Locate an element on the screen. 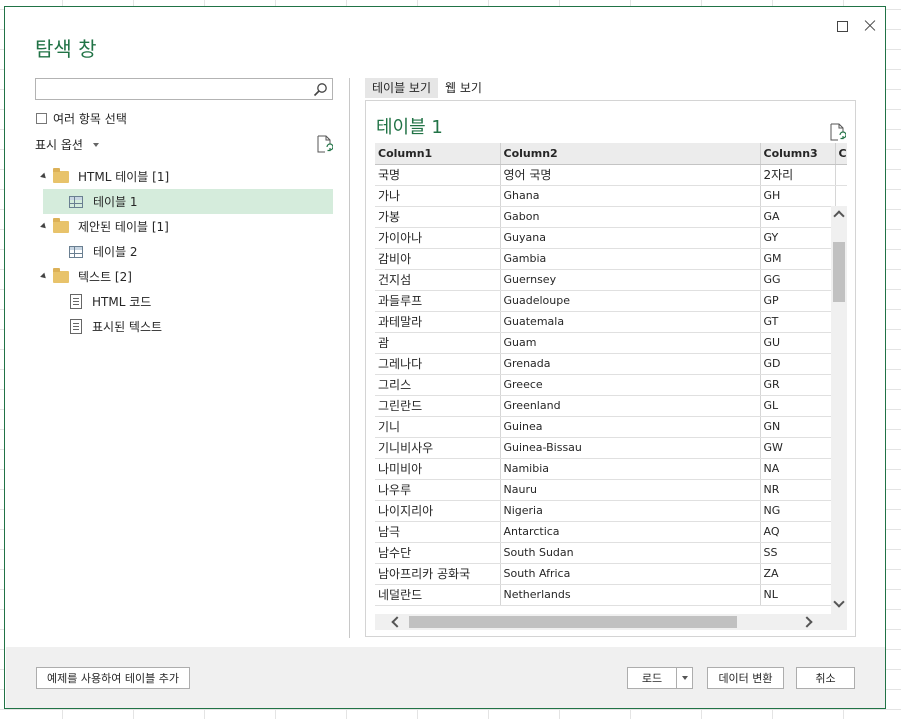  display-options-label: 표시 옵션 is located at coordinates (59, 145).